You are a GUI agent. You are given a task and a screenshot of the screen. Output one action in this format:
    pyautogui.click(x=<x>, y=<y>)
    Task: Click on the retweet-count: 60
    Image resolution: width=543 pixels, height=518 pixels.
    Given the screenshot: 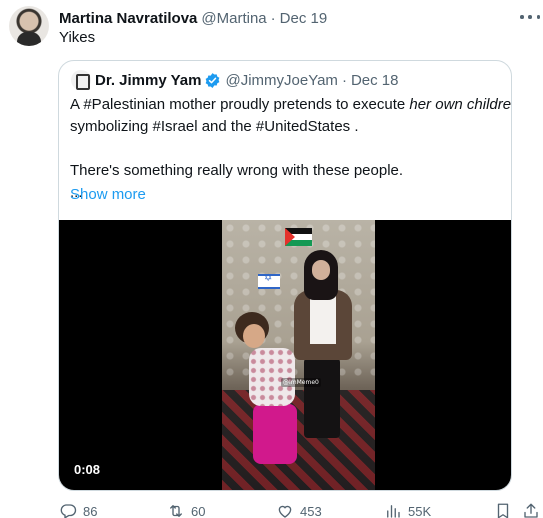 What is the action you would take?
    pyautogui.click(x=198, y=510)
    